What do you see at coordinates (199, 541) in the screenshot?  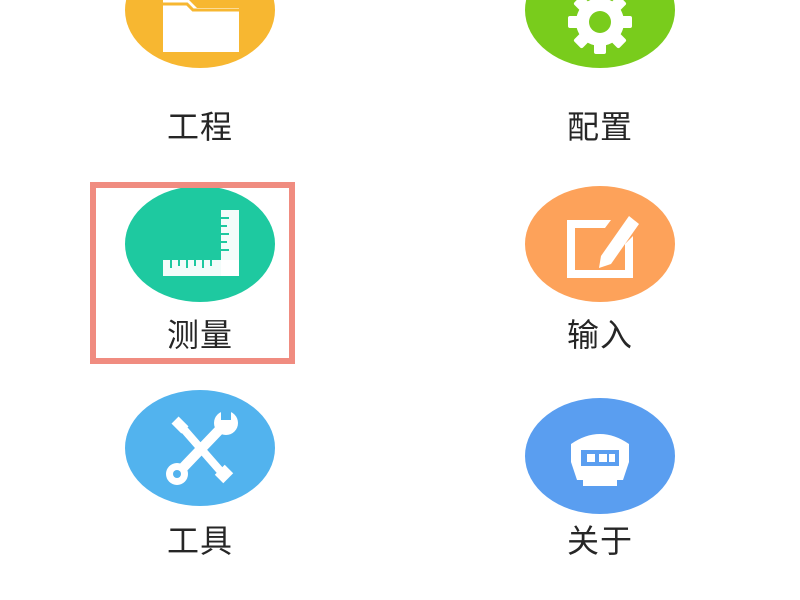 I see `menu-item-label: 工具` at bounding box center [199, 541].